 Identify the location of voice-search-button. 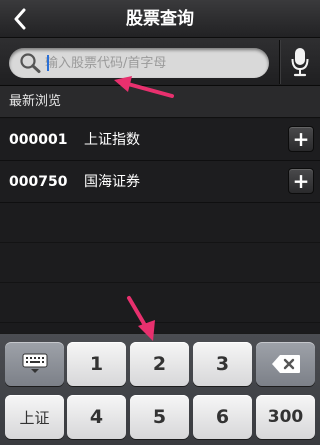
(300, 62).